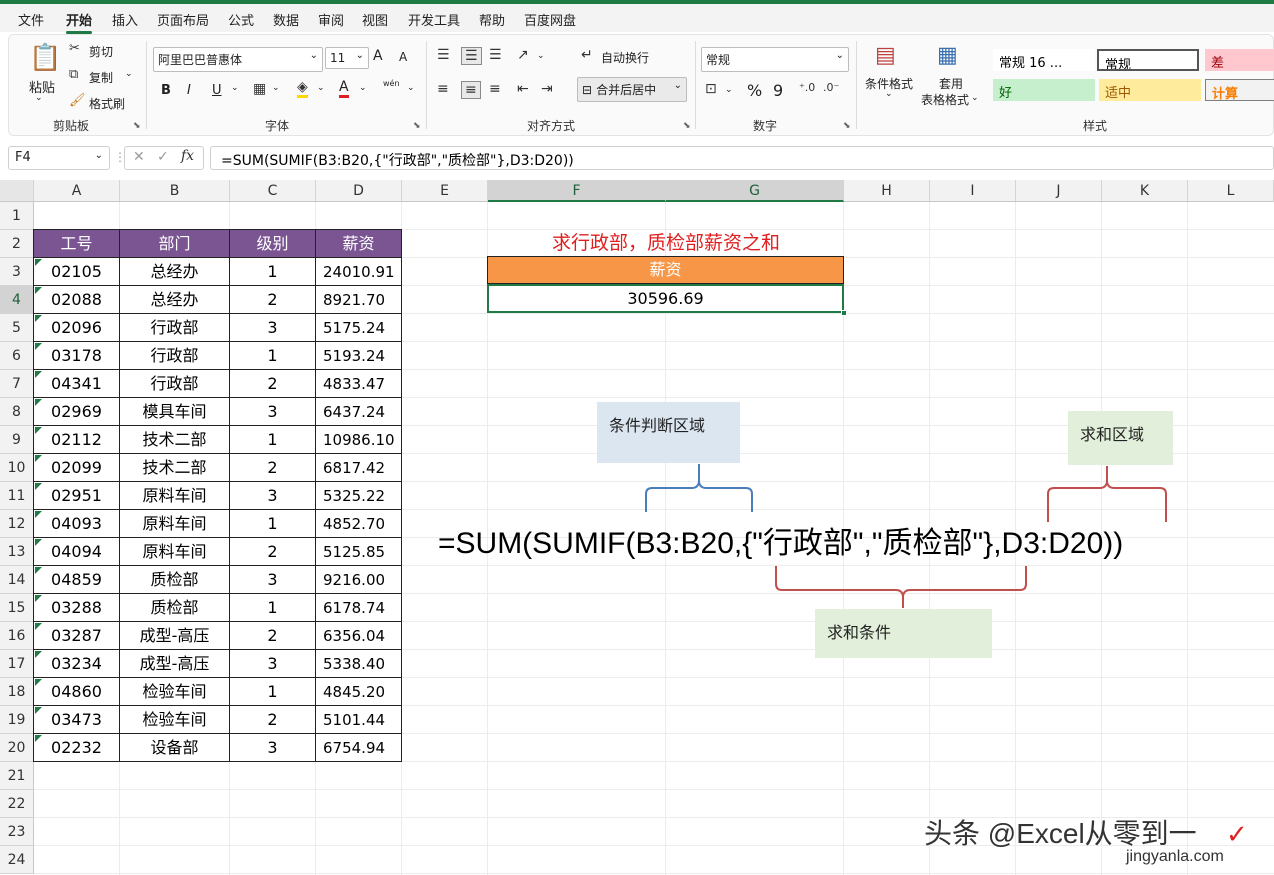  Describe the element at coordinates (901, 587) in the screenshot. I see `brace-criteria` at that location.